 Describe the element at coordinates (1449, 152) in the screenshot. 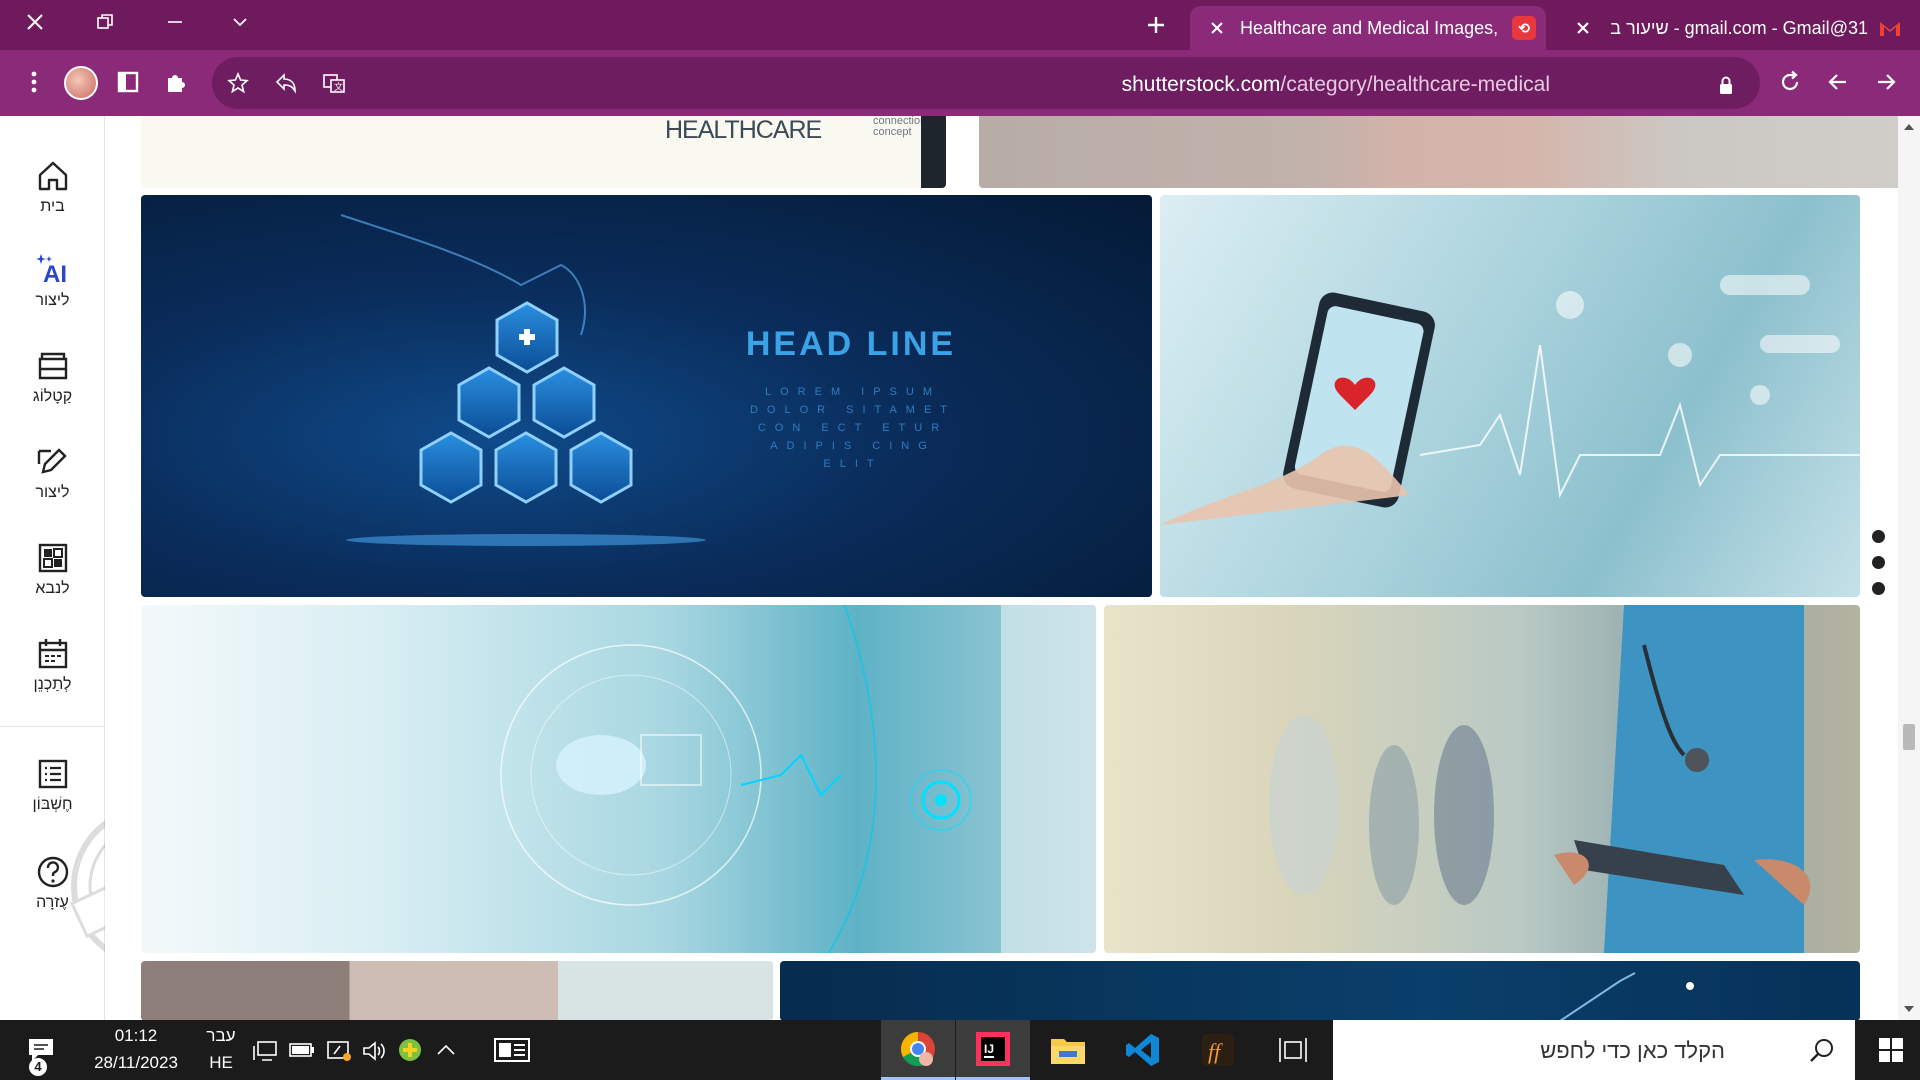

I see `image-tile-color-blocks` at that location.